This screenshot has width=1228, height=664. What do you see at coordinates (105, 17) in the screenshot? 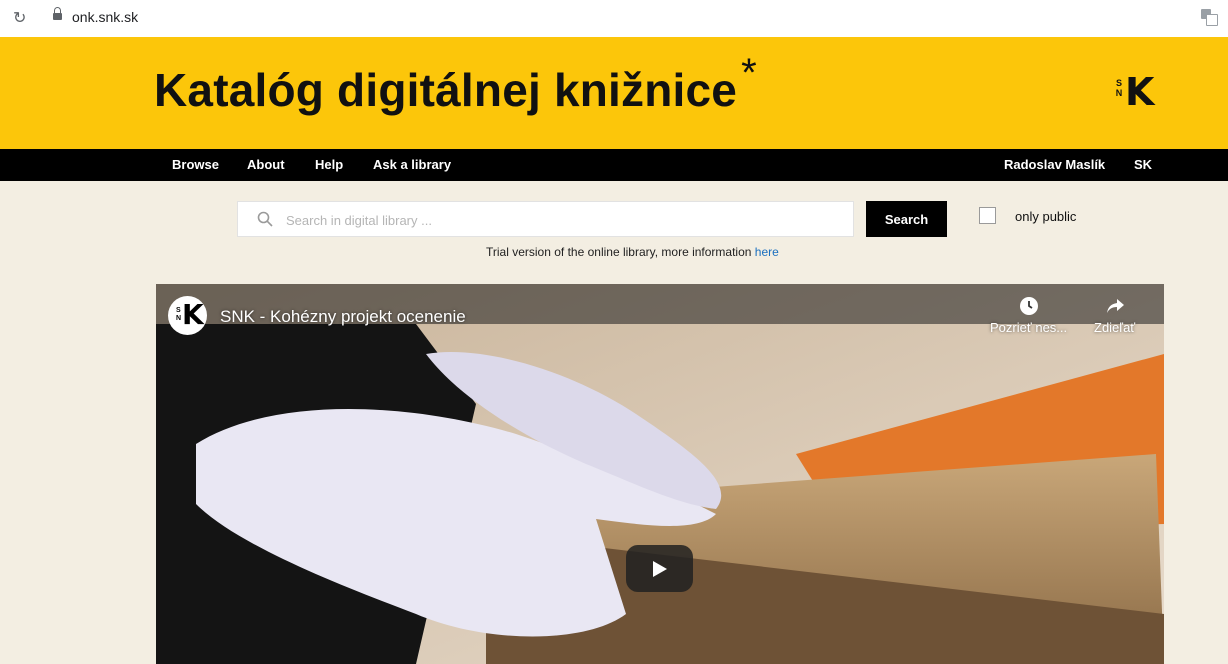
I see `address-url: onk.snk.sk` at bounding box center [105, 17].